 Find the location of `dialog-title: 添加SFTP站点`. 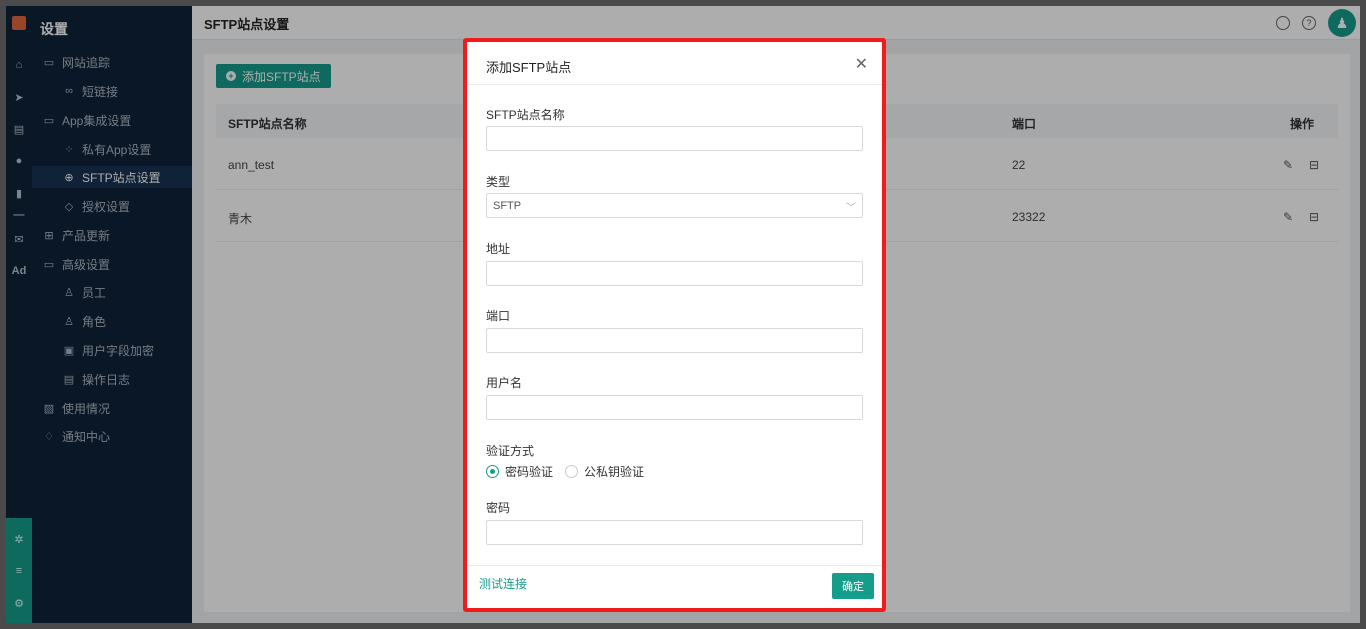

dialog-title: 添加SFTP站点 is located at coordinates (529, 67).